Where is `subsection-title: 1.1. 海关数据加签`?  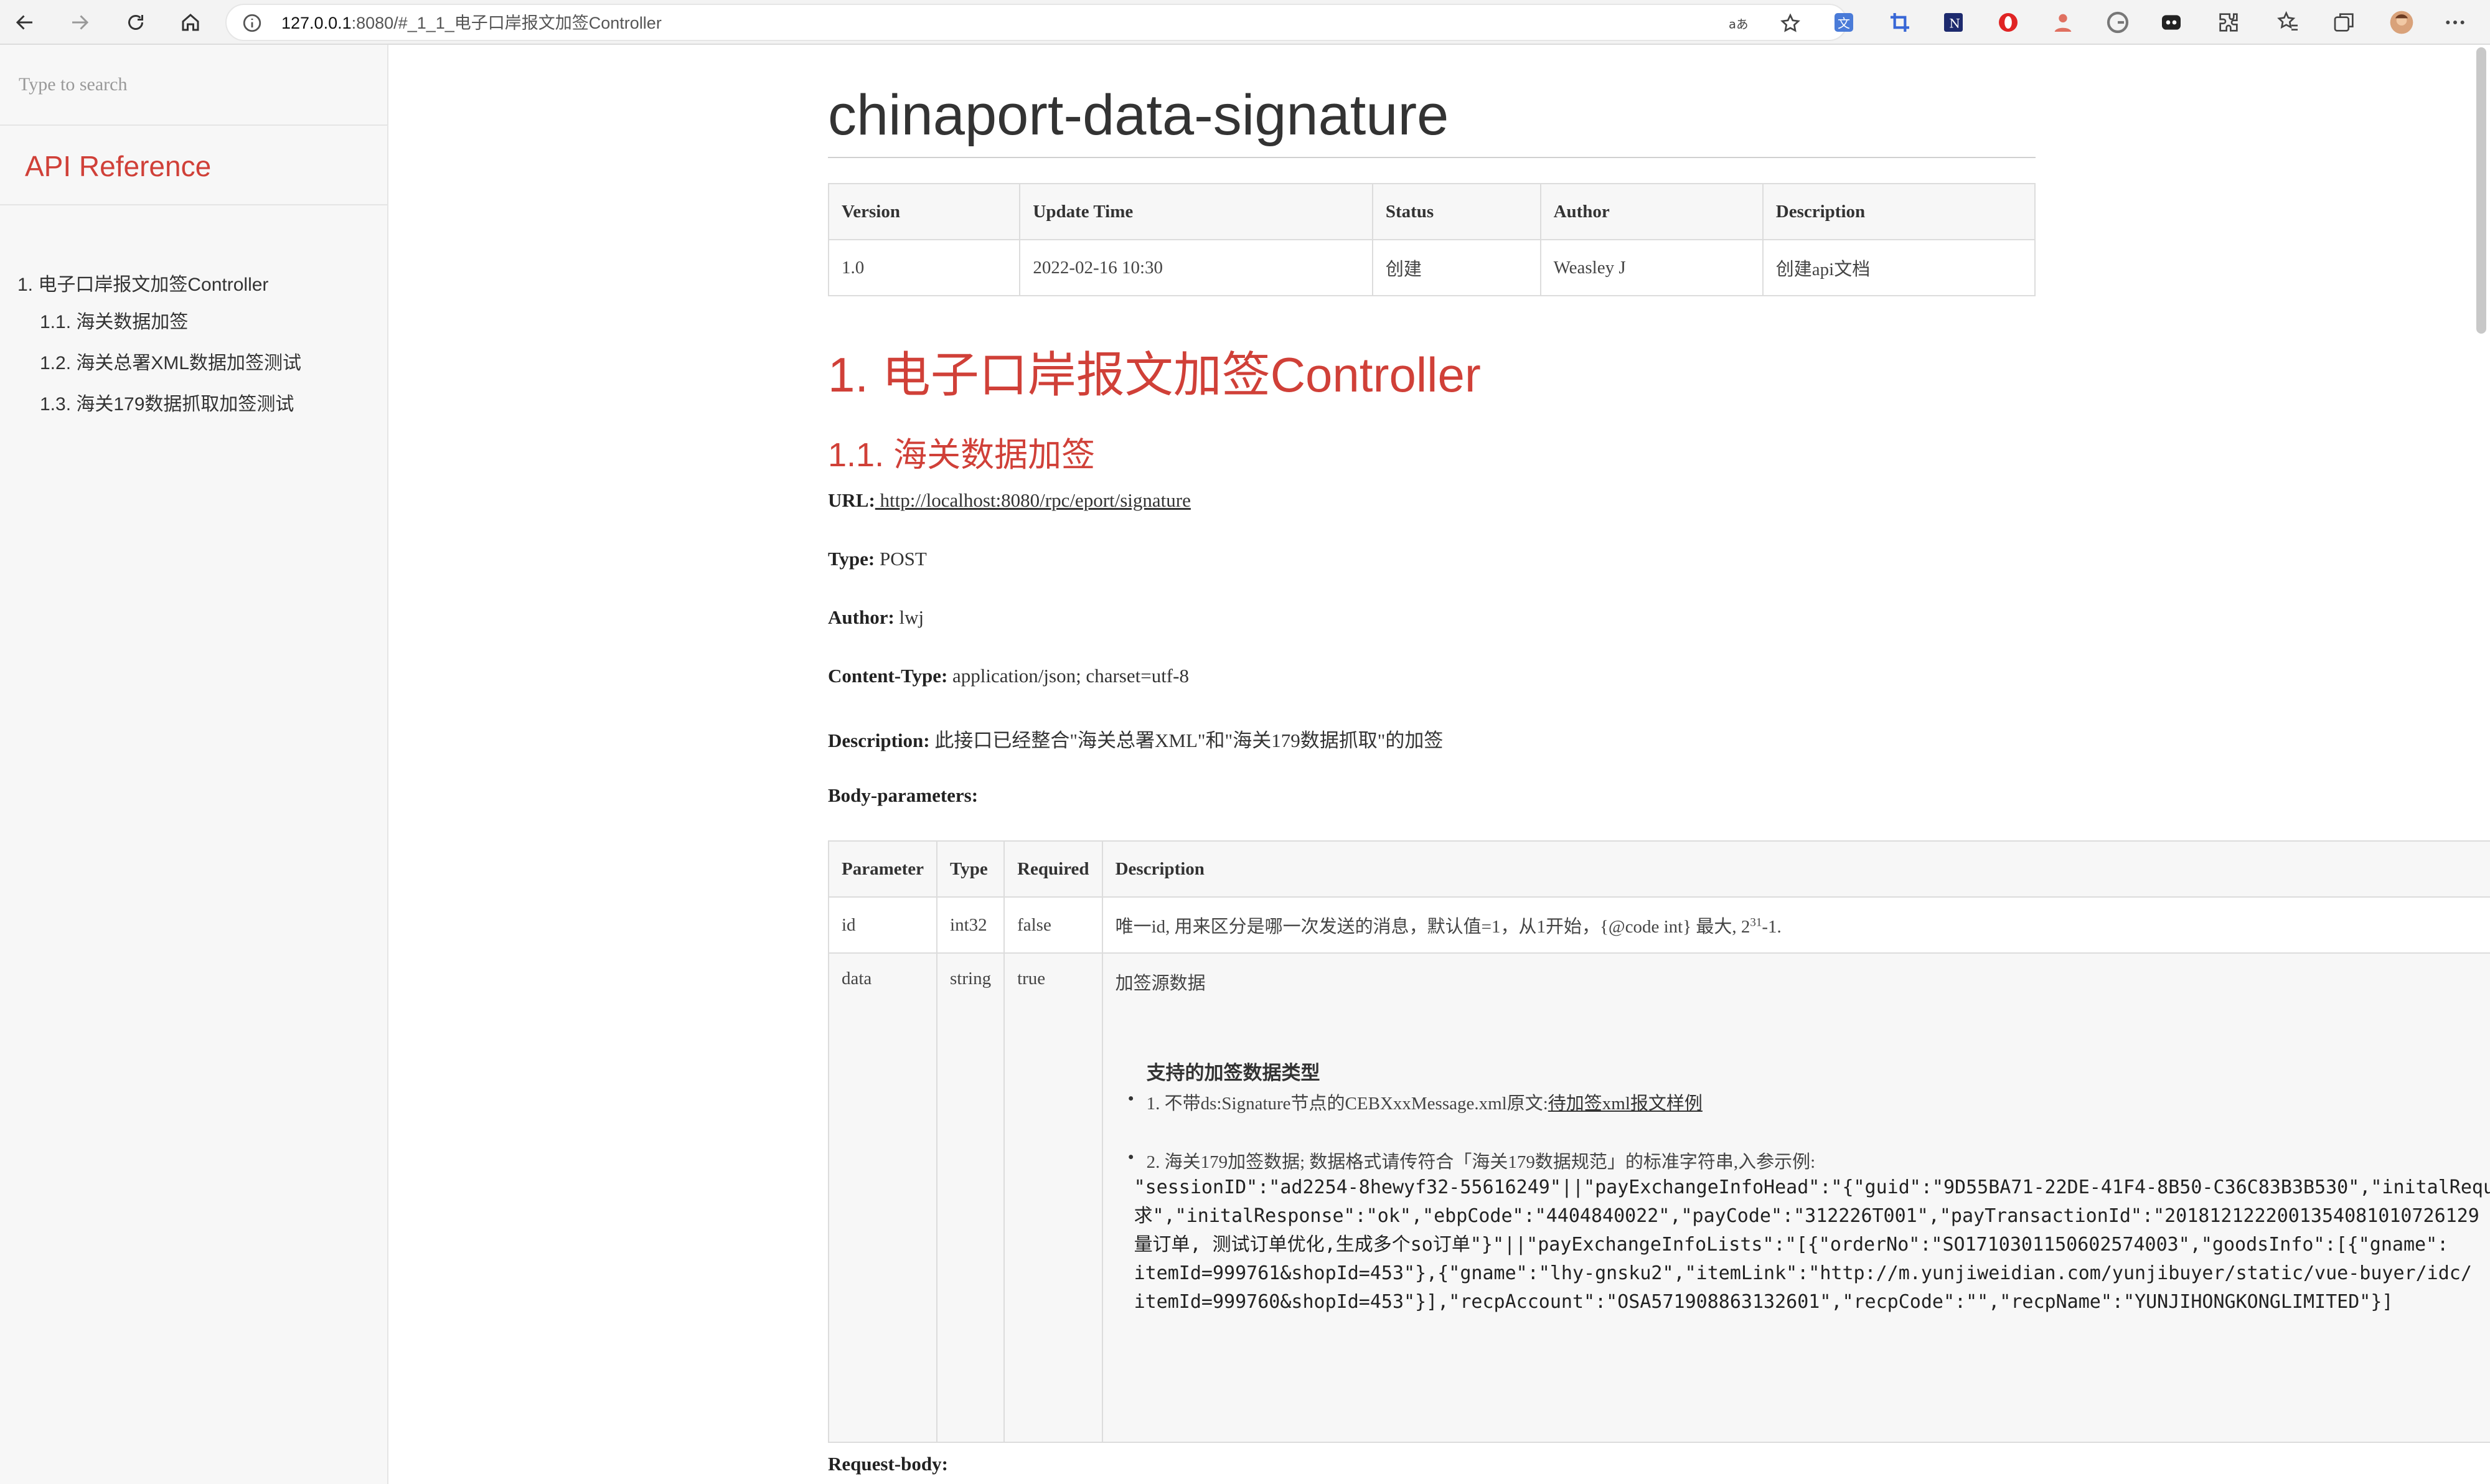 subsection-title: 1.1. 海关数据加签 is located at coordinates (962, 455).